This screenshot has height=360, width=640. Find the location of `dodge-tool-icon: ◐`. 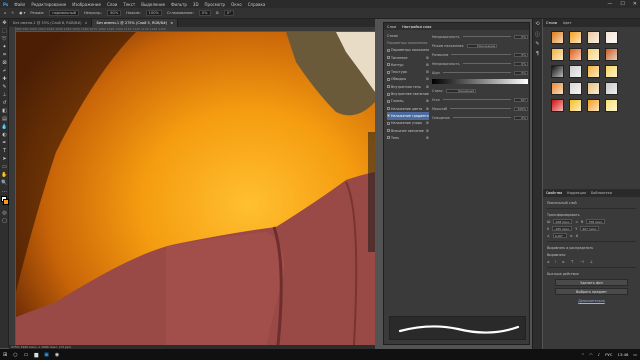

dodge-tool-icon: ◐ is located at coordinates (4, 135).